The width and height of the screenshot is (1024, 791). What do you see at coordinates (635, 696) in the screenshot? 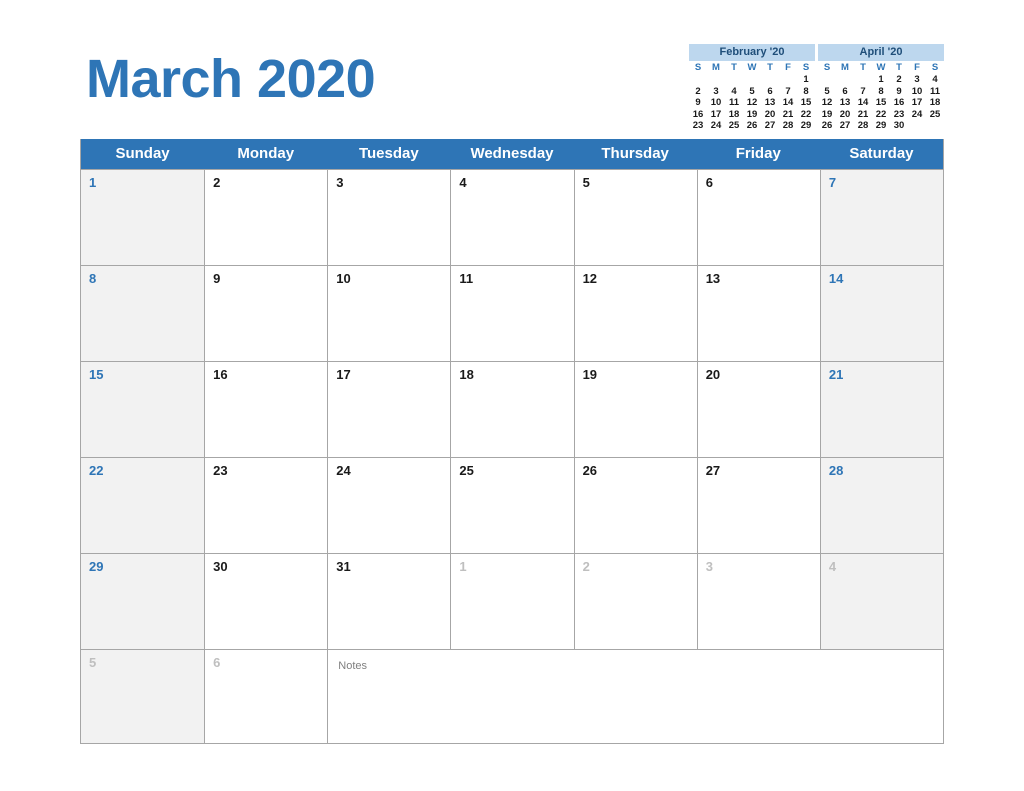
I see `notes-cell: Notes` at bounding box center [635, 696].